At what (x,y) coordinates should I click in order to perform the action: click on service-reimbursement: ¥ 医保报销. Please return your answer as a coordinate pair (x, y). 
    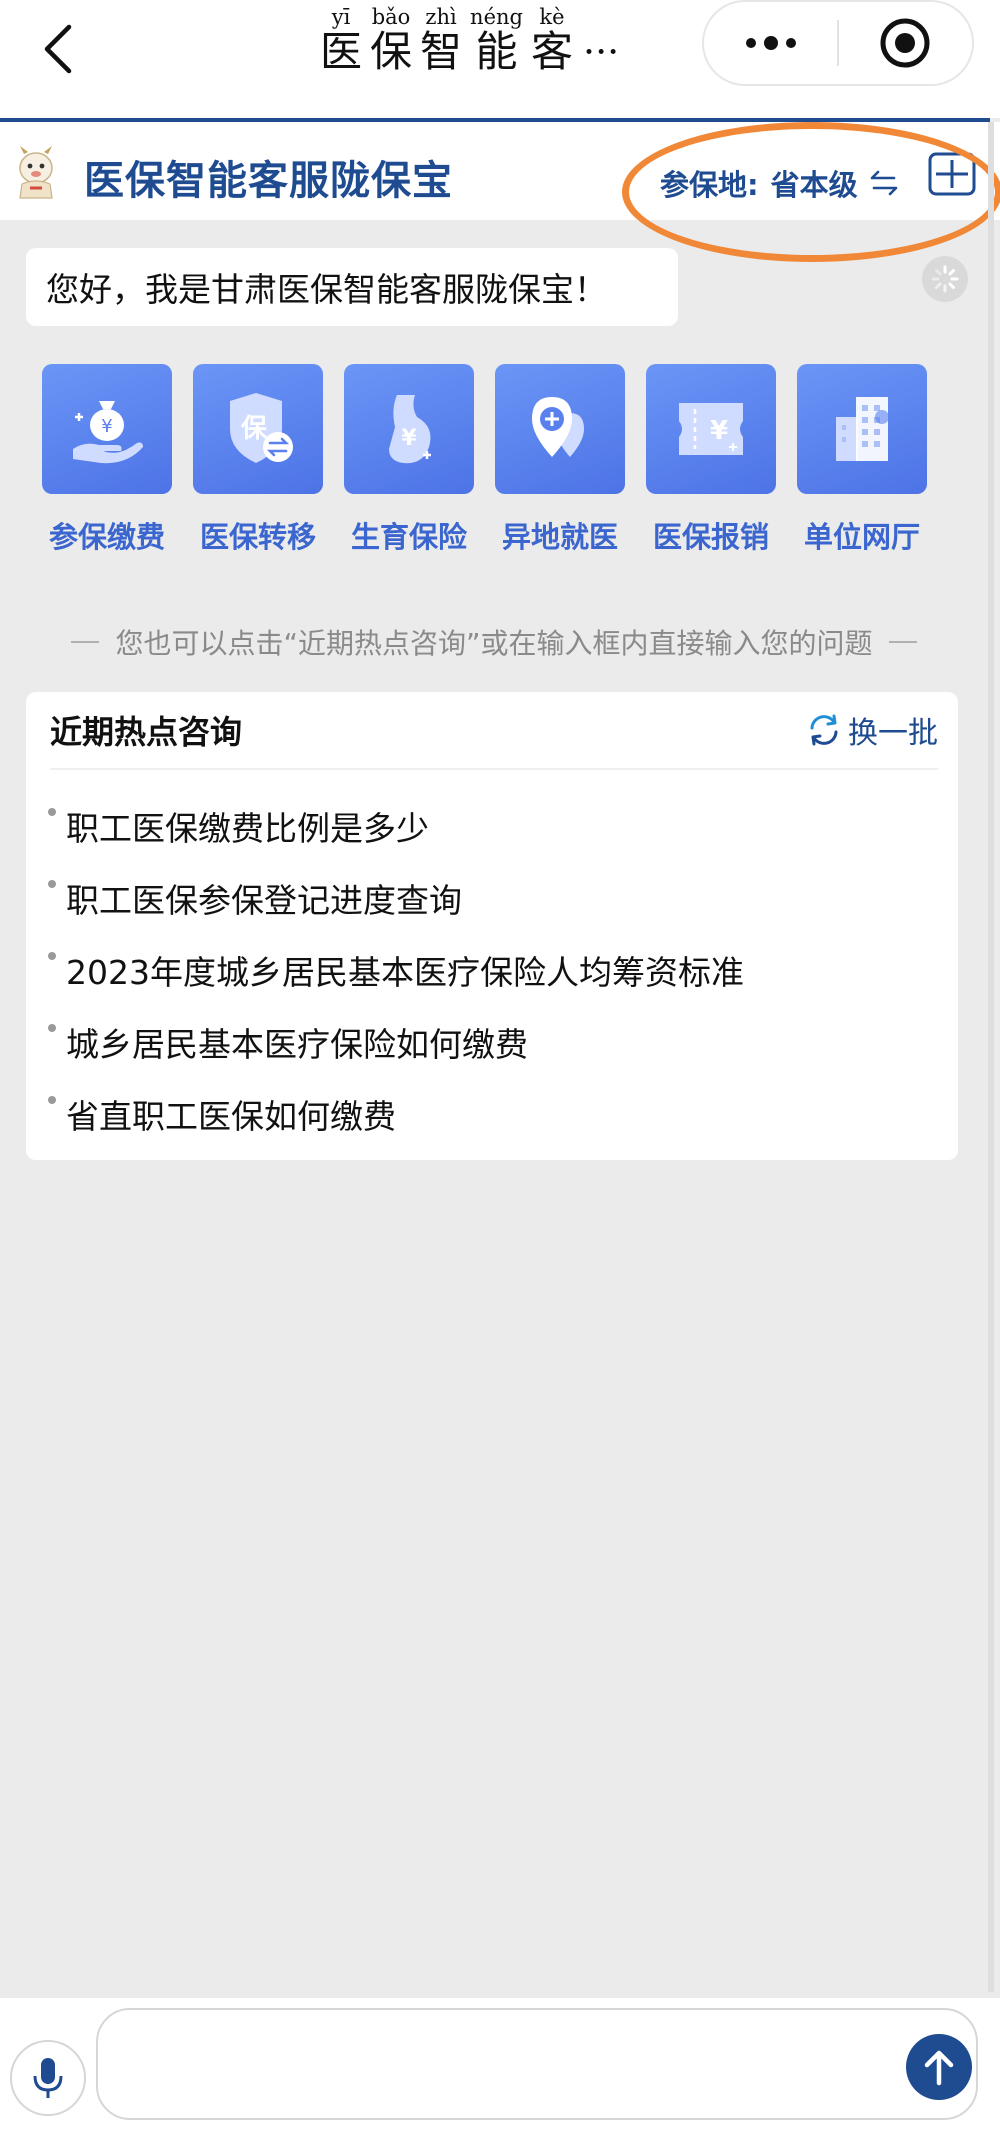
    Looking at the image, I should click on (711, 460).